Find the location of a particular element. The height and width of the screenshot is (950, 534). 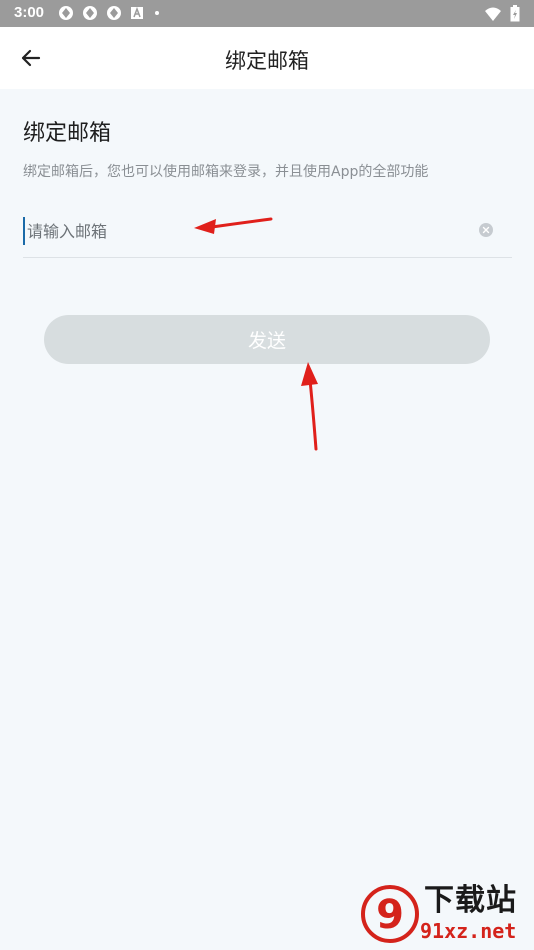

watermark-text-bottom: 91xz.net is located at coordinates (468, 931).